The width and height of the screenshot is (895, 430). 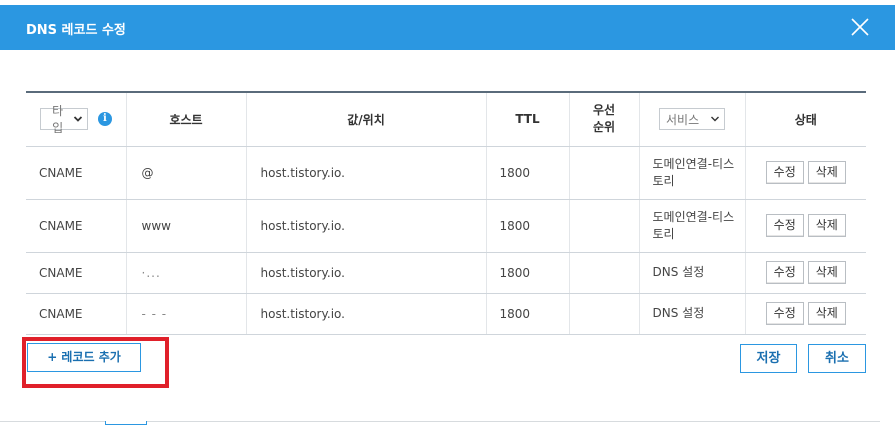 What do you see at coordinates (603, 119) in the screenshot?
I see `priority-header: 우선 순위` at bounding box center [603, 119].